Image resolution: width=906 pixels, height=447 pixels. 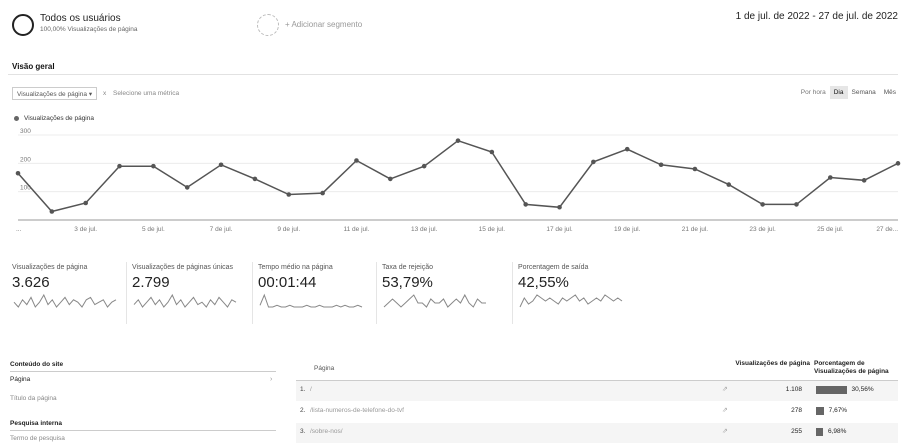 What do you see at coordinates (762, 229) in the screenshot?
I see `x-tick-label: 23 de jul.` at bounding box center [762, 229].